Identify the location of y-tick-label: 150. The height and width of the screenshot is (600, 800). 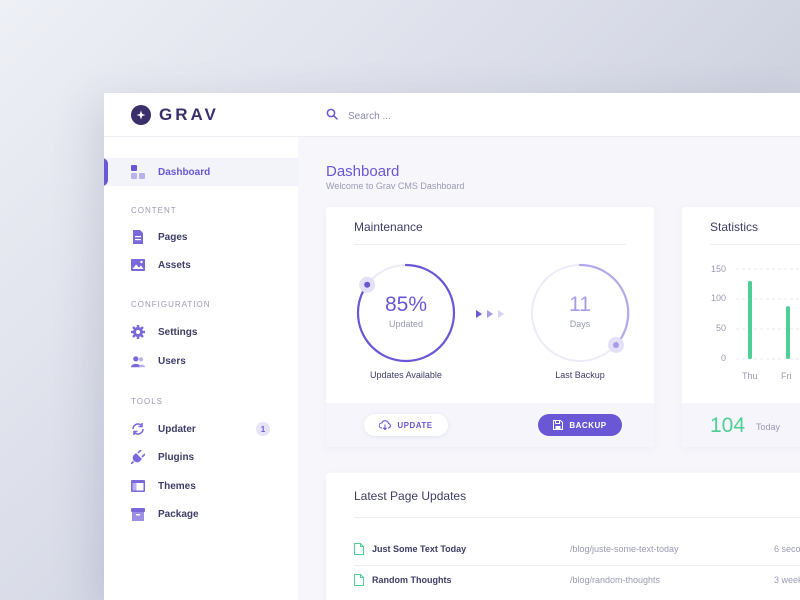
(718, 269).